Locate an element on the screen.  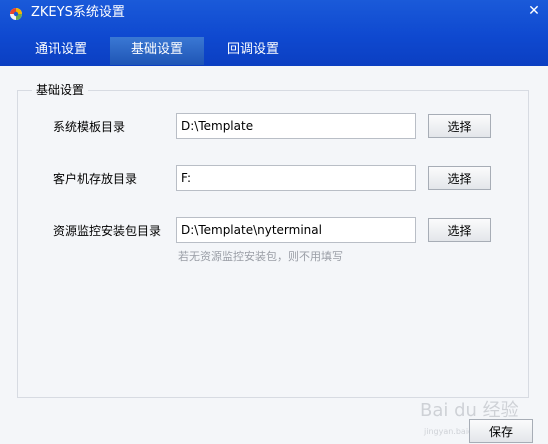
tab-communication-settings: 通讯设置 is located at coordinates (61, 51).